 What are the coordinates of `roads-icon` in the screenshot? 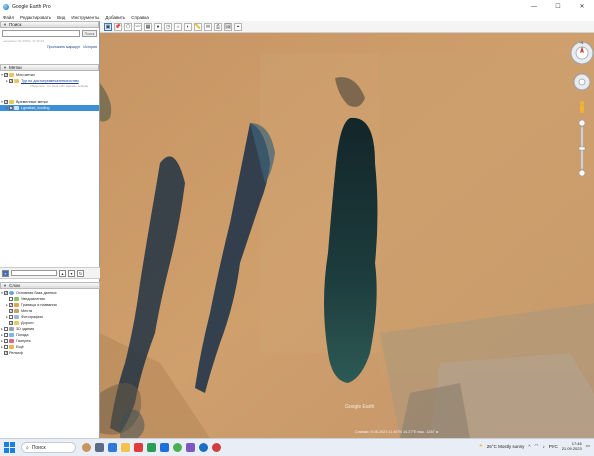 It's located at (16, 323).